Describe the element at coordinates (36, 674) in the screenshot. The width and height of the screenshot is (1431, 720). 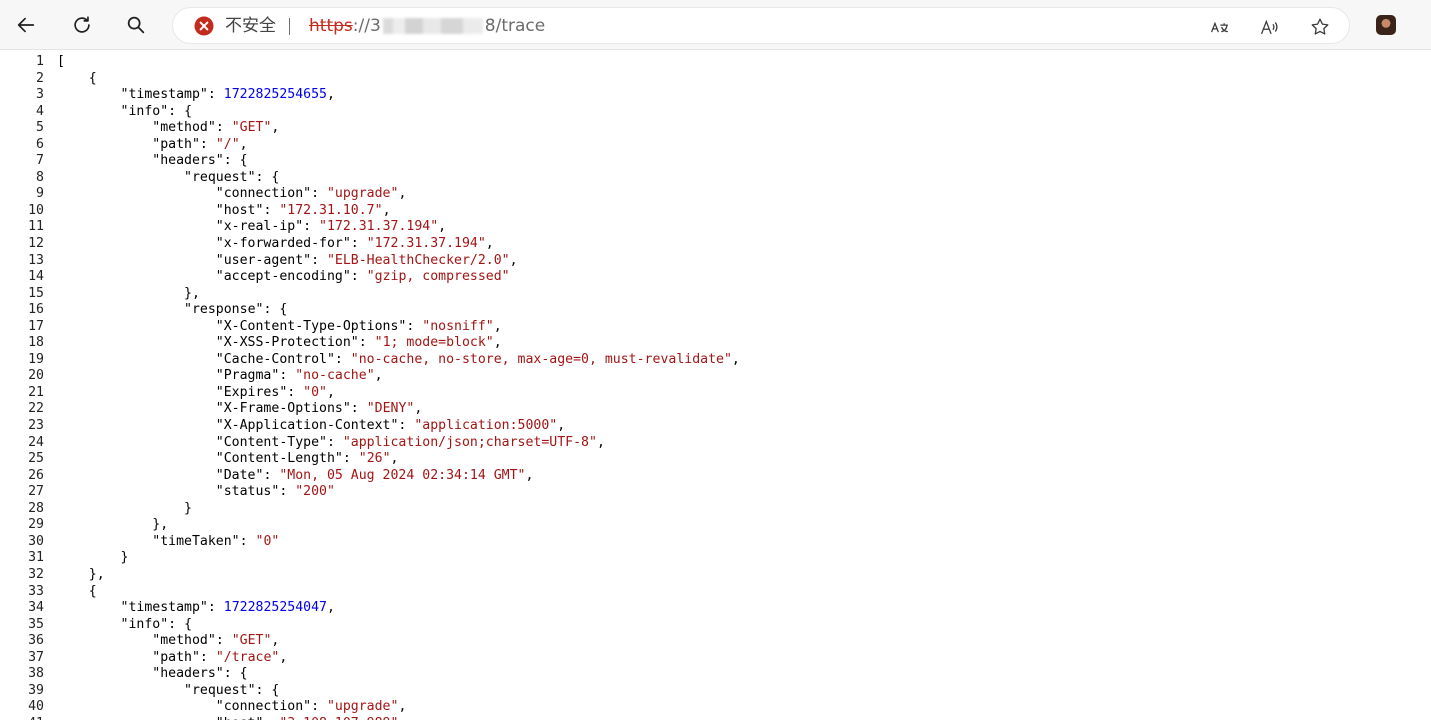
I see `line-number: 38` at that location.